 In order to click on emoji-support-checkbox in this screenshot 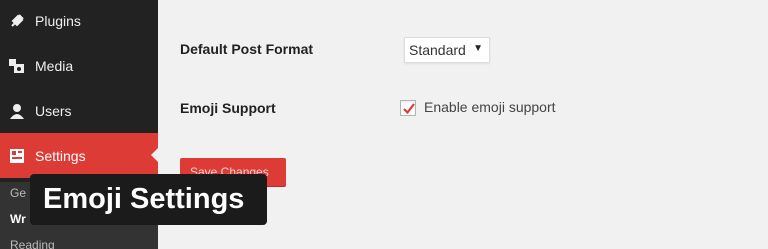, I will do `click(408, 108)`.